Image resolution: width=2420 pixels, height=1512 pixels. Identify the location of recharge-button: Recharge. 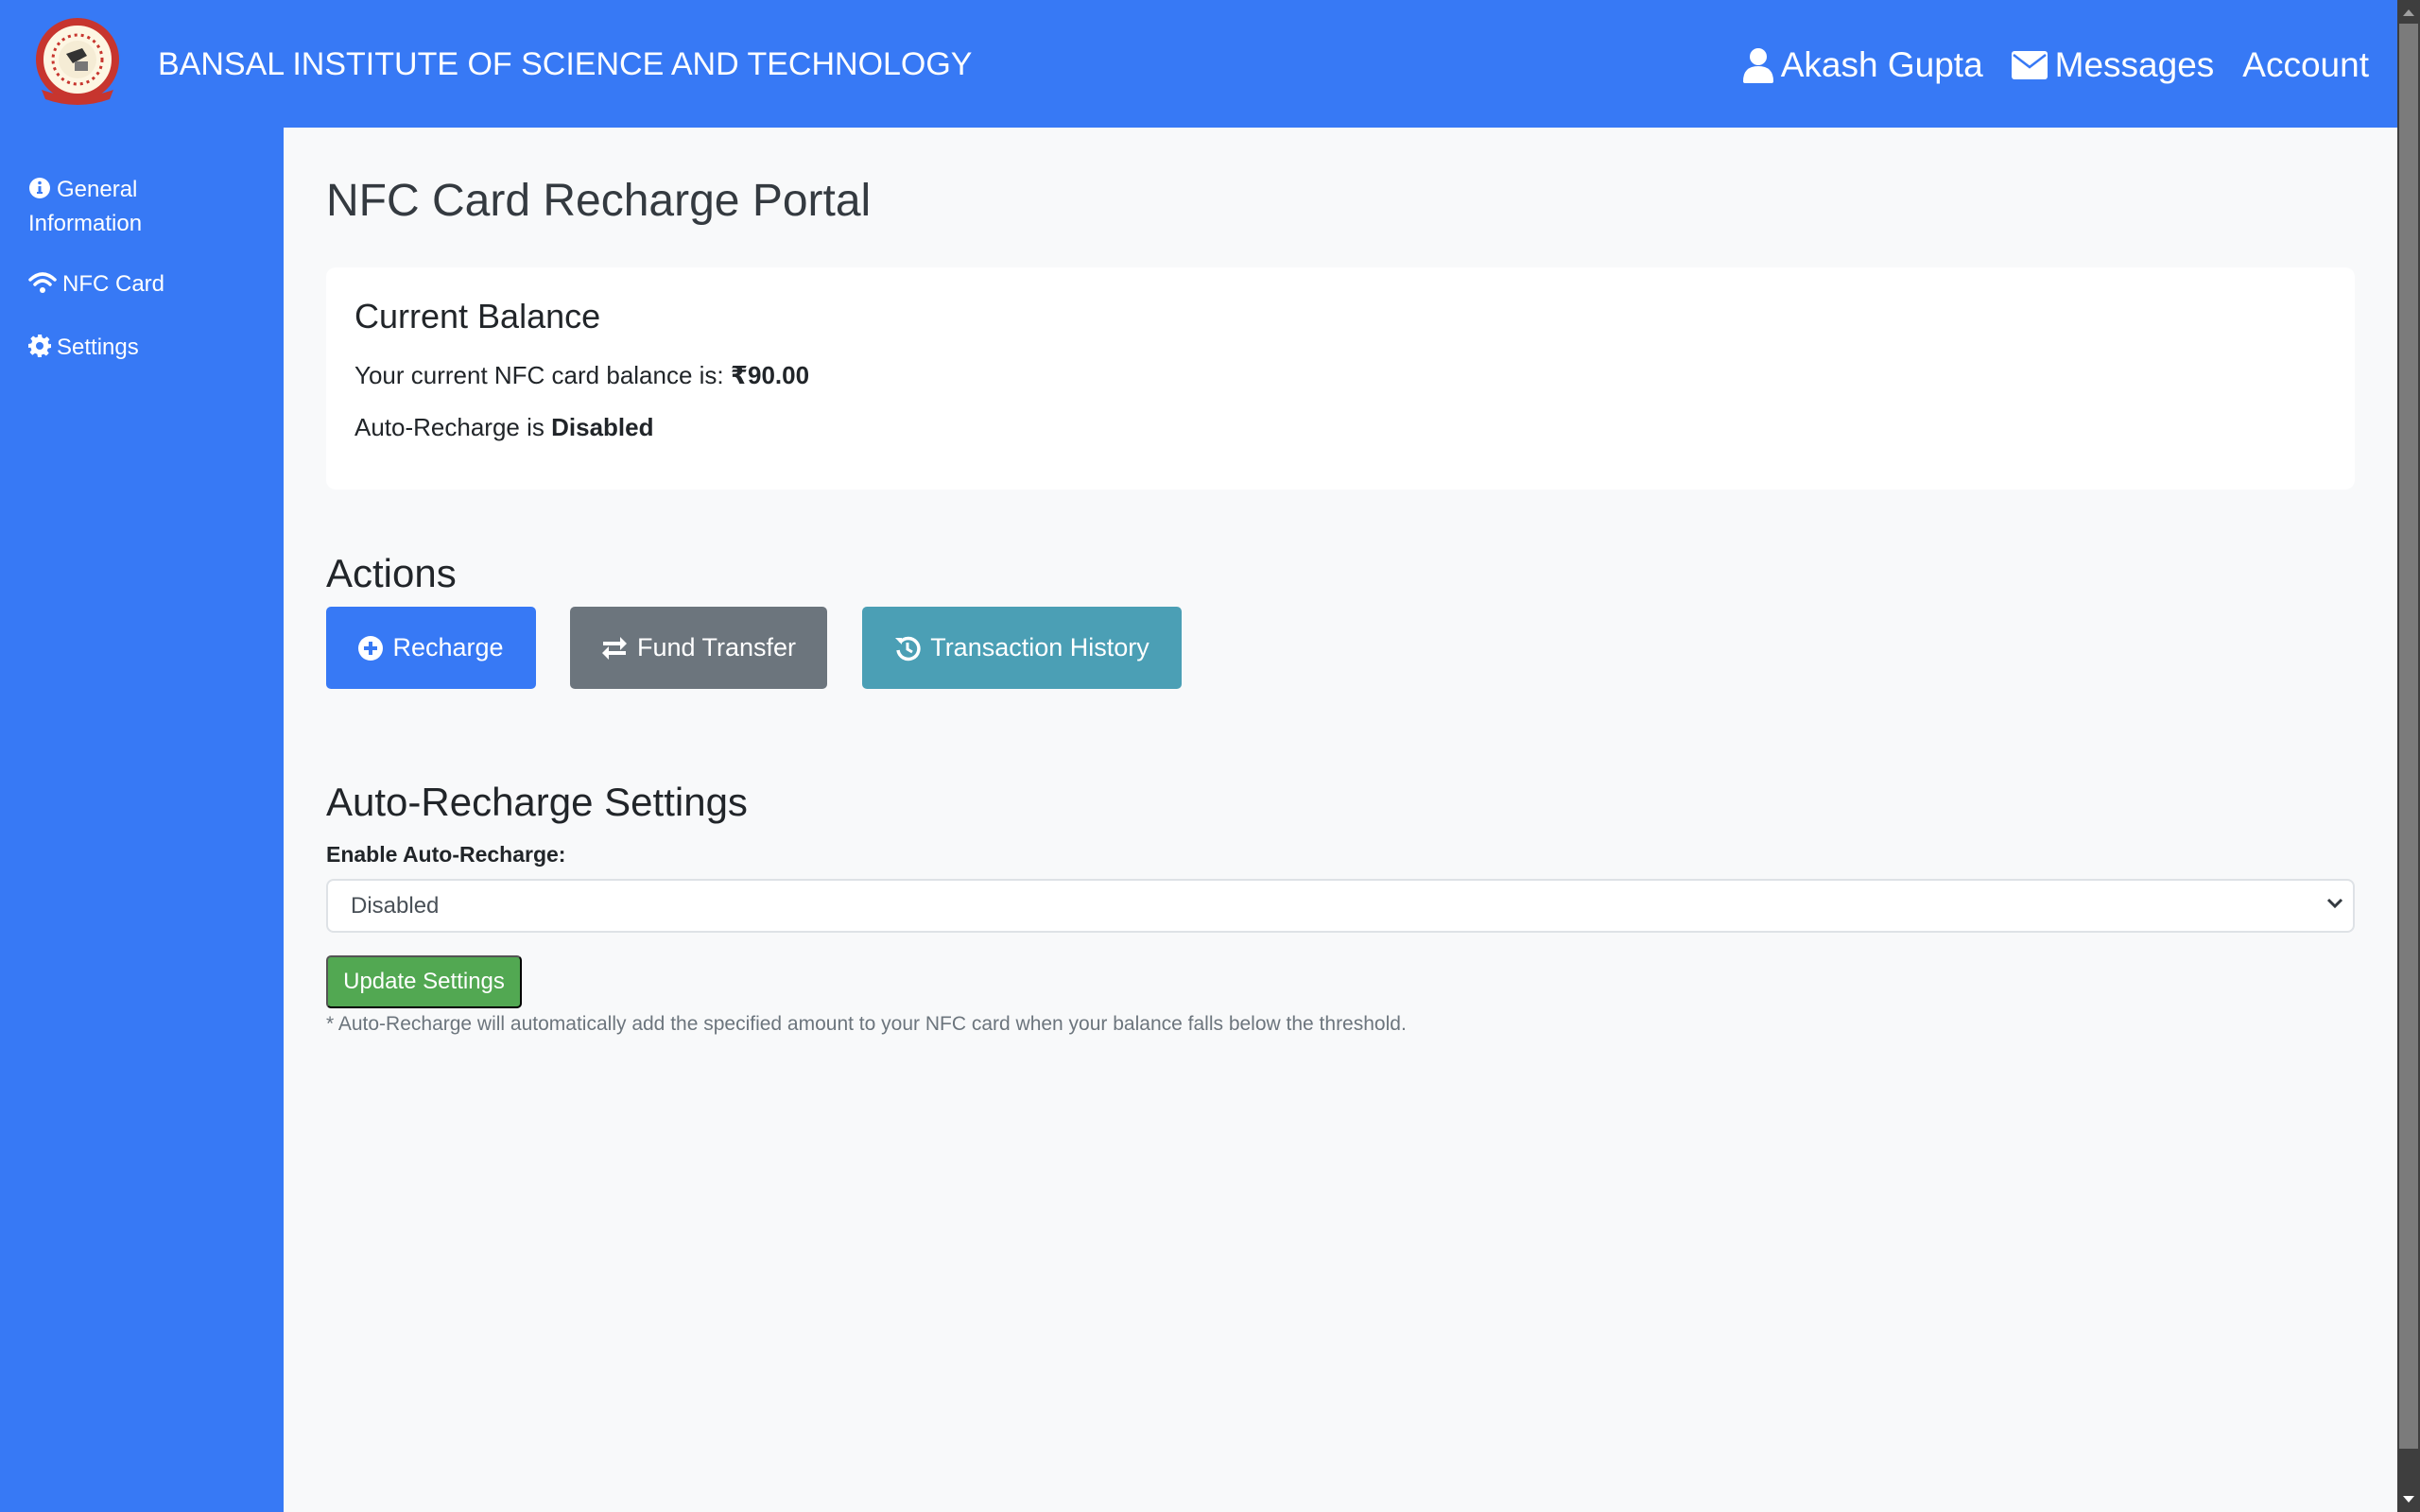
(431, 648).